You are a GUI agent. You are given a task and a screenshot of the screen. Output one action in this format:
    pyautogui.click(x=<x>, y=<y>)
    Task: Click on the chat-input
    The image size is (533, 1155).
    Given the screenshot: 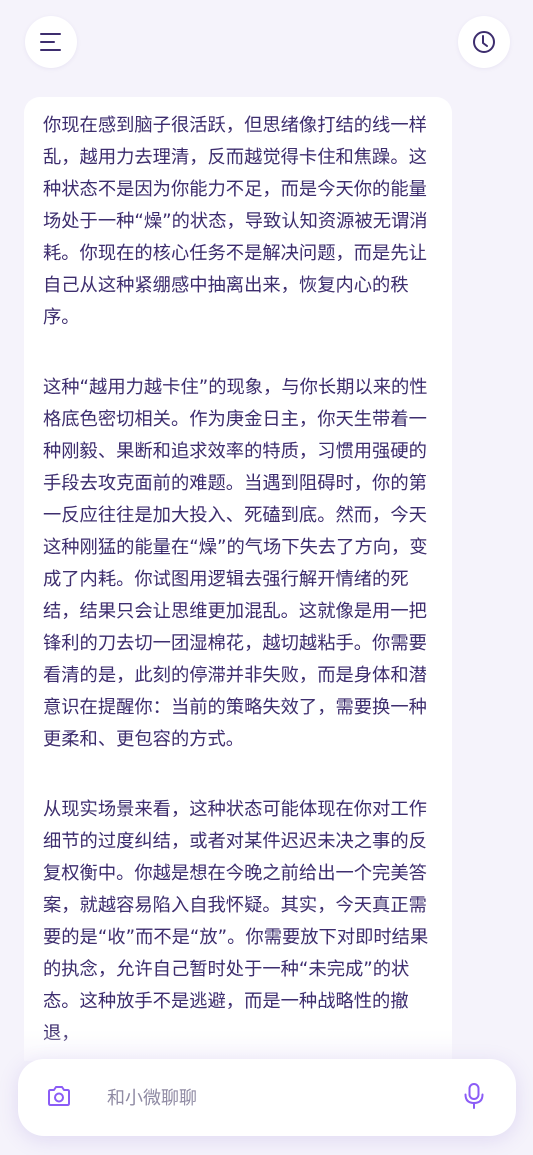 What is the action you would take?
    pyautogui.click(x=272, y=1098)
    